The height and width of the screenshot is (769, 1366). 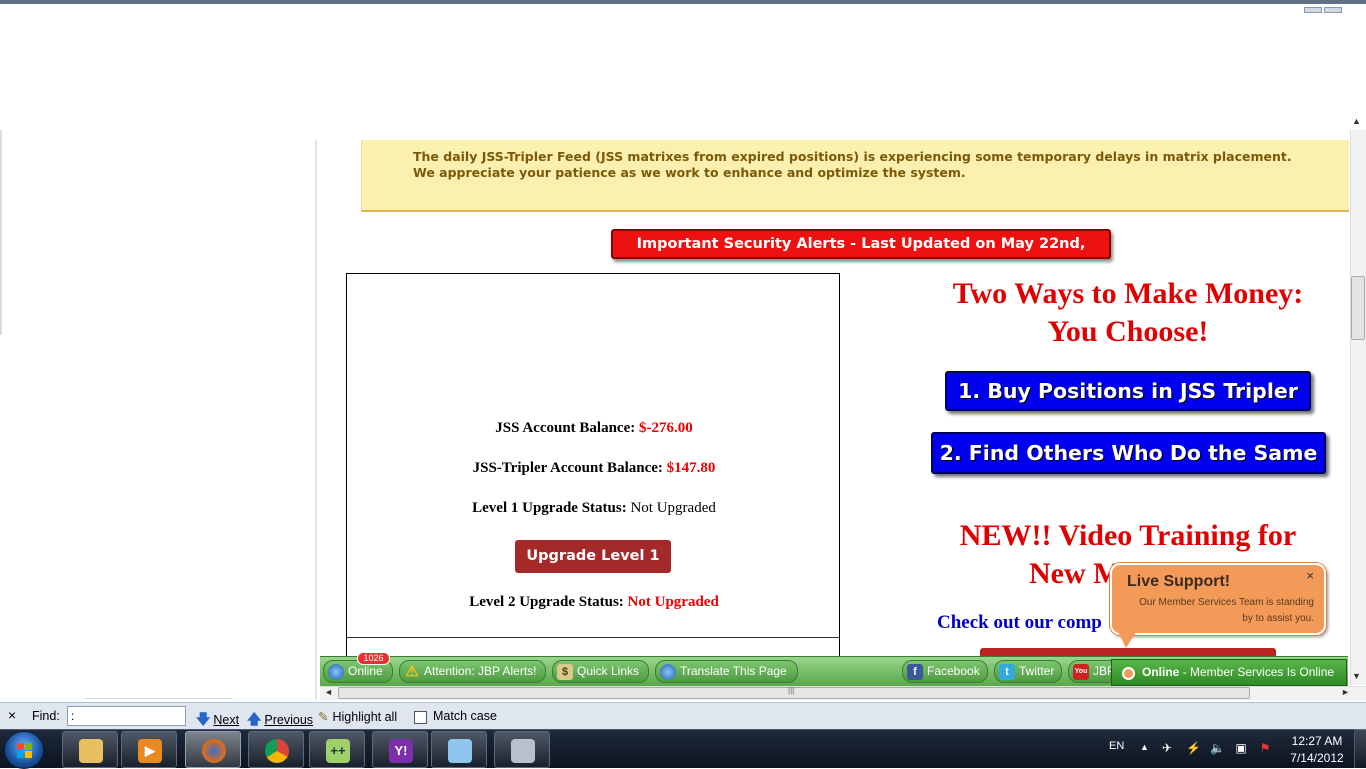 What do you see at coordinates (1265, 748) in the screenshot?
I see `action-center-icon: ⚑` at bounding box center [1265, 748].